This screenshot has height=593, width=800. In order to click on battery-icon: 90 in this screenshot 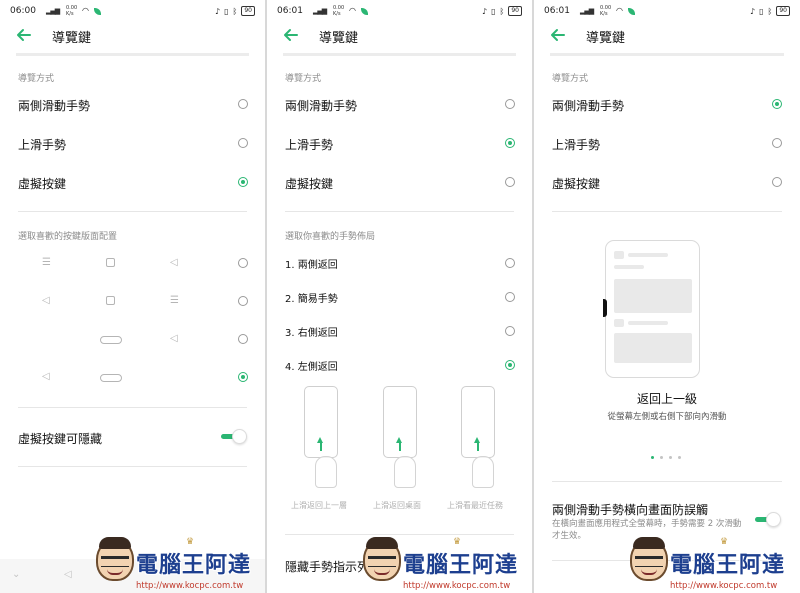, I will do `click(515, 11)`.